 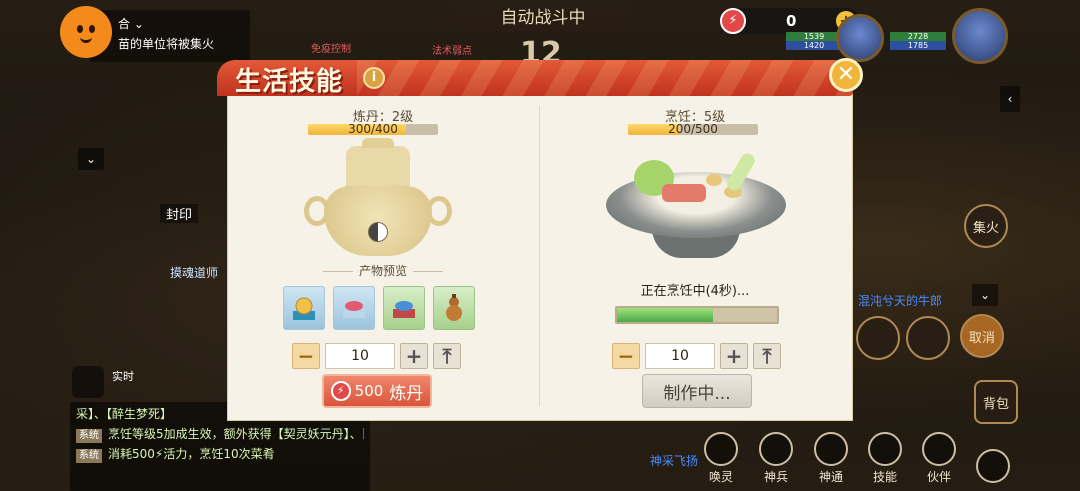 What do you see at coordinates (939, 449) in the screenshot?
I see `partner-icon` at bounding box center [939, 449].